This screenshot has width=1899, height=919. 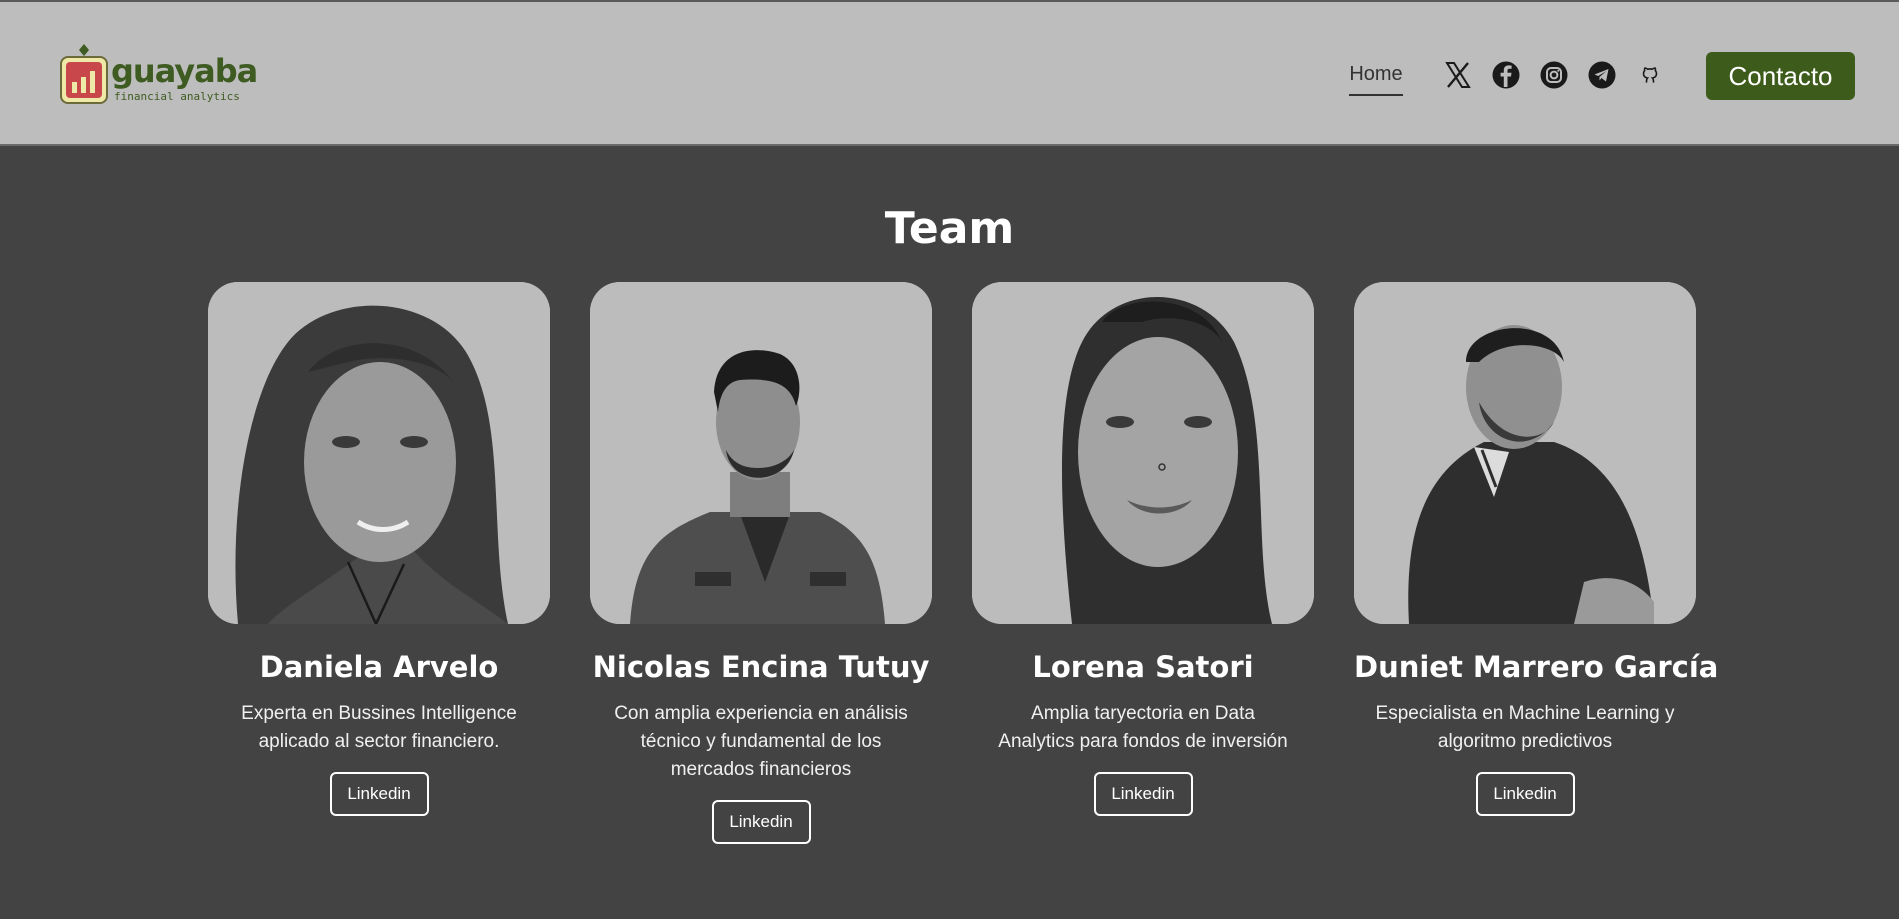 I want to click on member-photo-duniet, so click(x=1525, y=453).